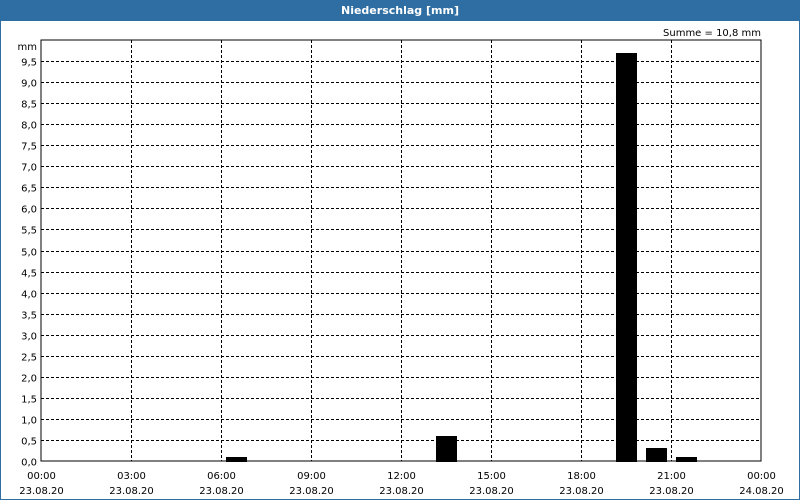 This screenshot has height=500, width=800. What do you see at coordinates (29, 337) in the screenshot?
I see `y-tick-label: 3,0` at bounding box center [29, 337].